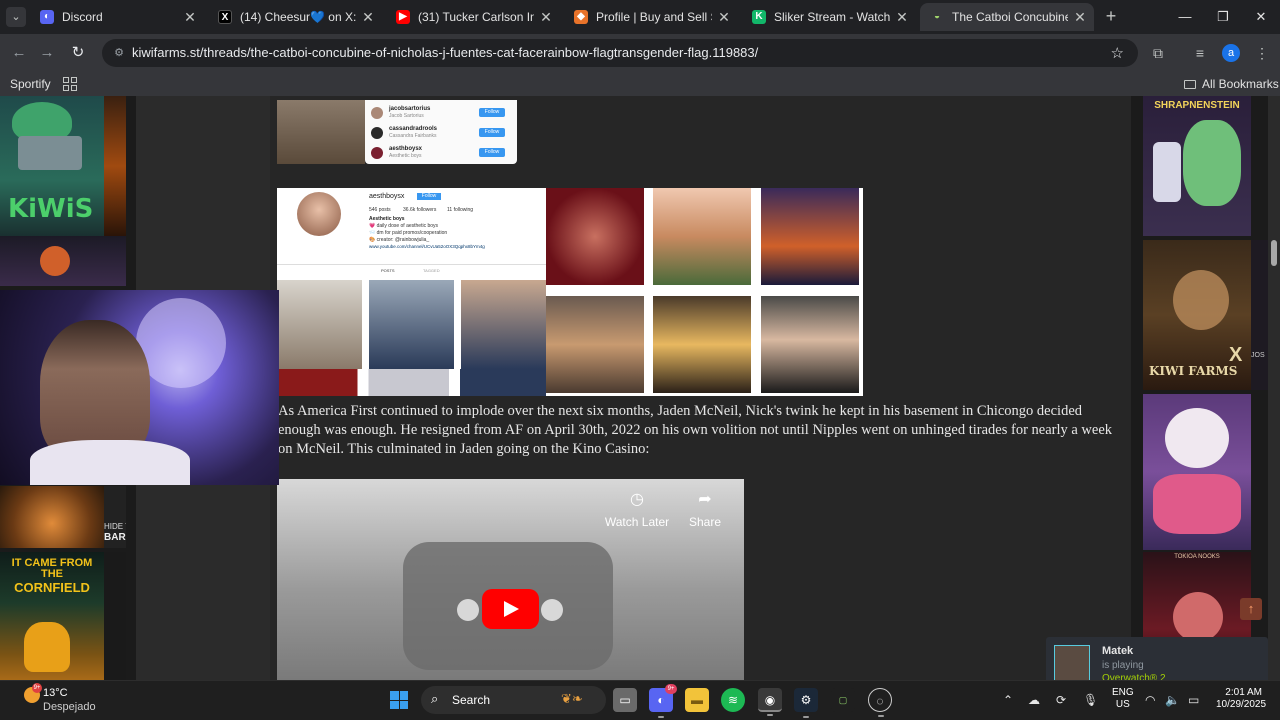 The image size is (1280, 720). What do you see at coordinates (510, 609) in the screenshot?
I see `youtube-play-button` at bounding box center [510, 609].